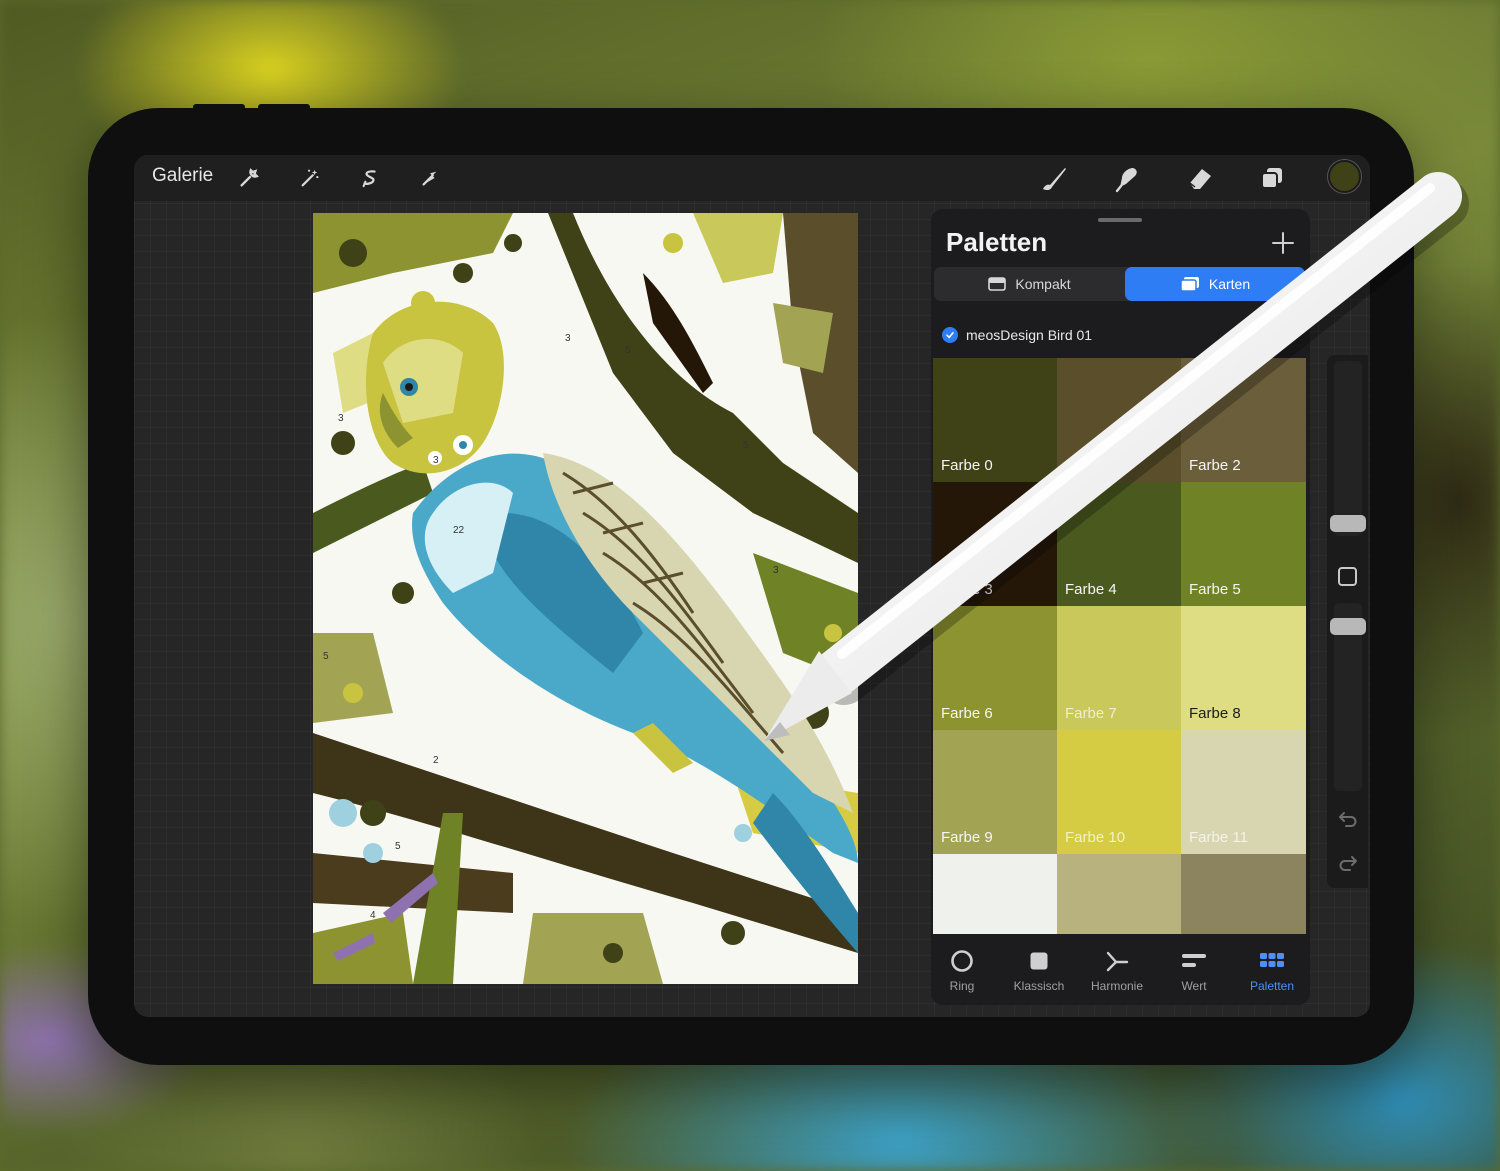  Describe the element at coordinates (1119, 420) in the screenshot. I see `swatch-farbe-1: Farbe 1` at that location.